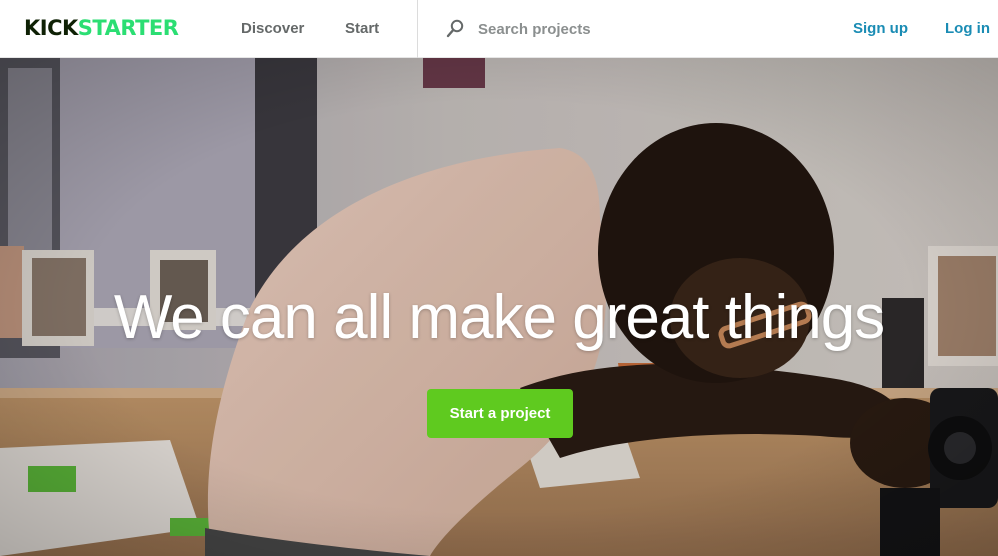 Image resolution: width=998 pixels, height=556 pixels. I want to click on sign-up-link: Sign up, so click(880, 29).